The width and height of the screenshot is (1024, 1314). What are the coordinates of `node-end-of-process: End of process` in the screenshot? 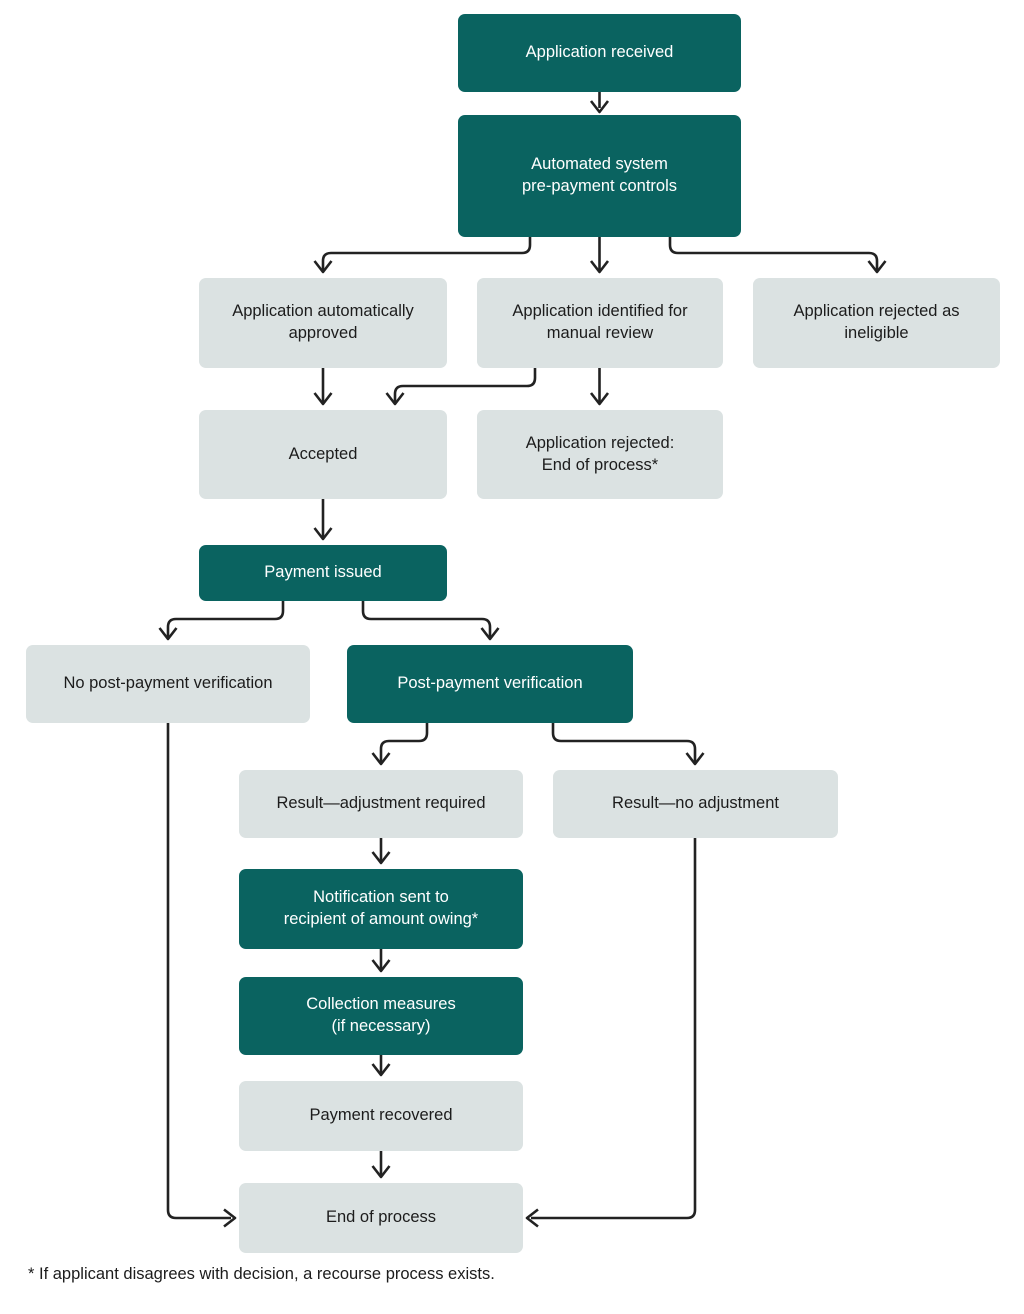 It's located at (381, 1218).